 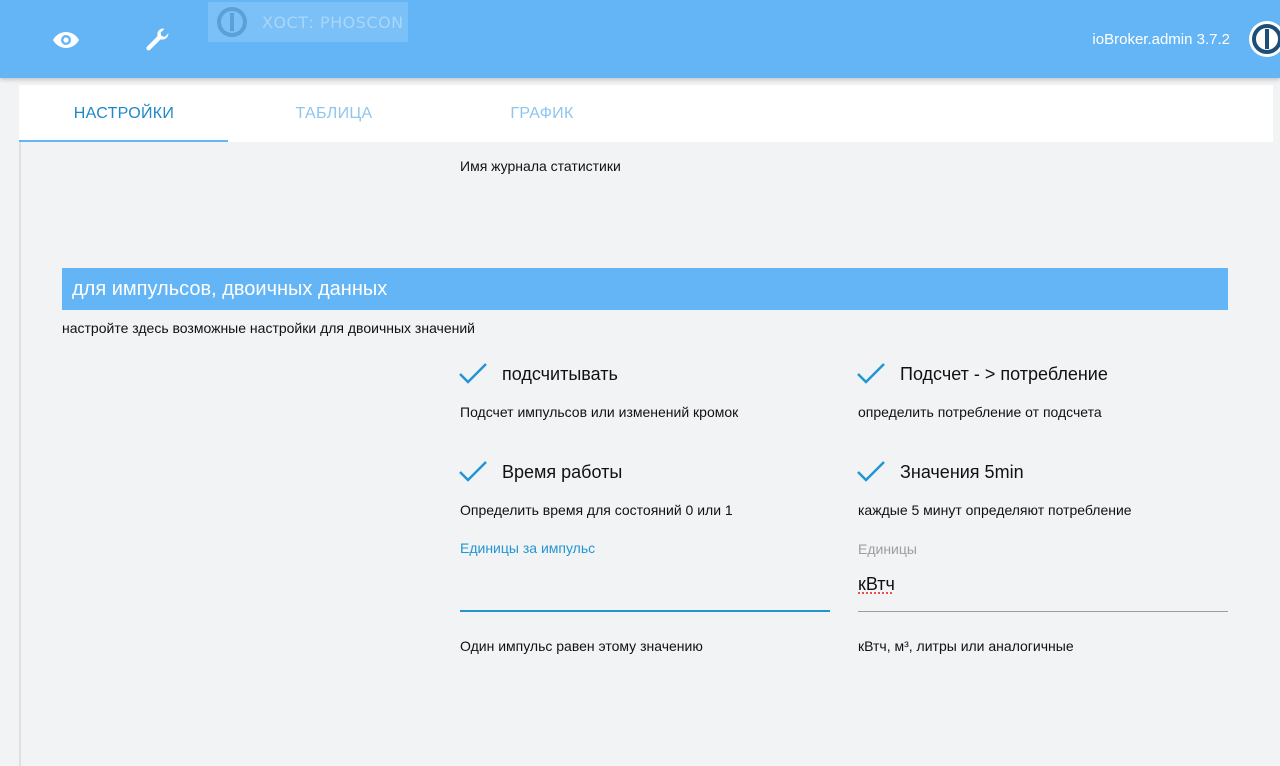 I want to click on top-bar: ХОСТ: PHOSCON ioBroker.admin 3.7.2, so click(x=640, y=39).